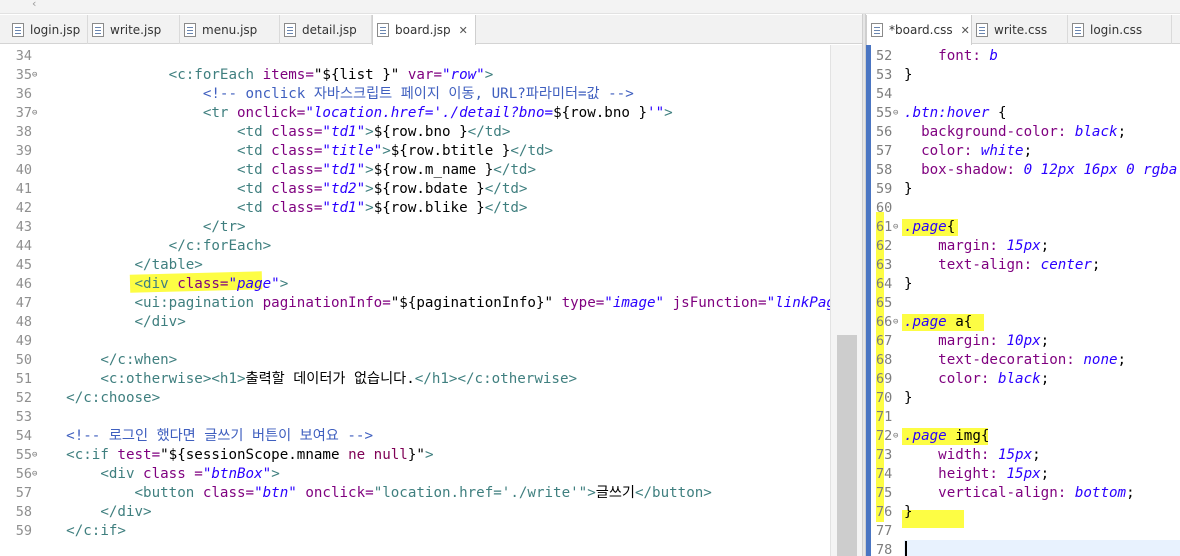 The image size is (1180, 556). What do you see at coordinates (1023, 379) in the screenshot?
I see `code-line: 69 color: black;` at bounding box center [1023, 379].